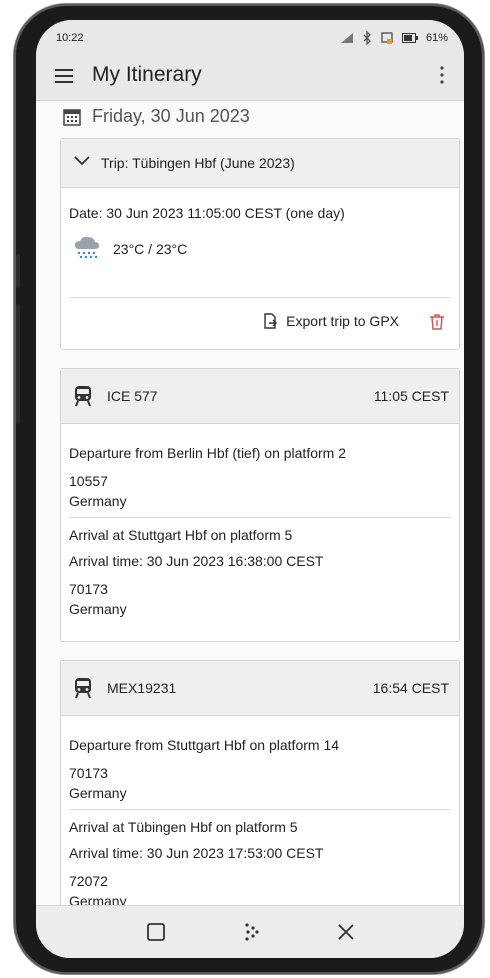  Describe the element at coordinates (196, 561) in the screenshot. I see `arrival-time: Arrival time: 30 Jun 2023 16:38:00 CEST` at that location.